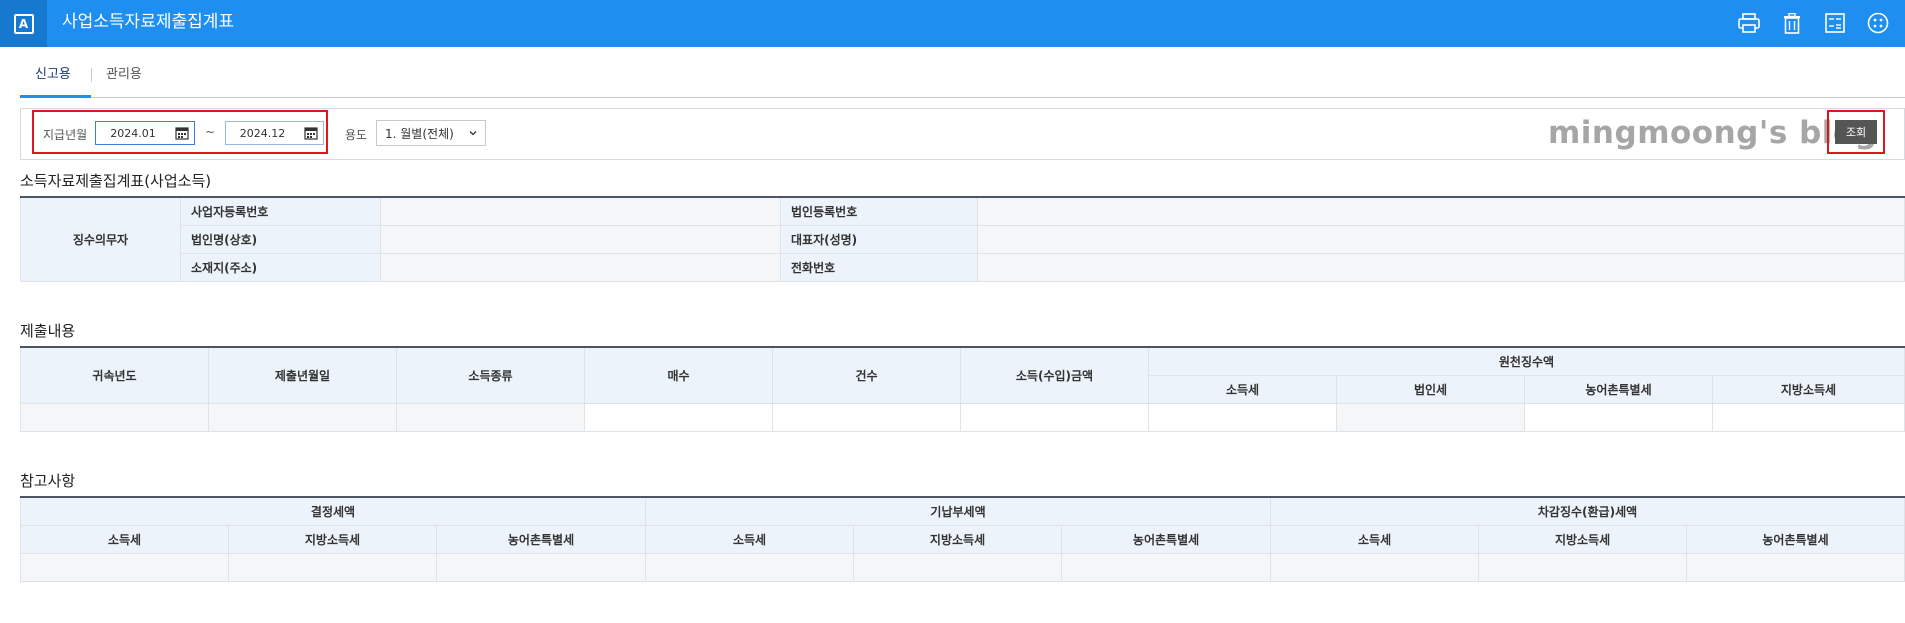 This screenshot has height=623, width=1905. I want to click on calculator-icon, so click(1835, 23).